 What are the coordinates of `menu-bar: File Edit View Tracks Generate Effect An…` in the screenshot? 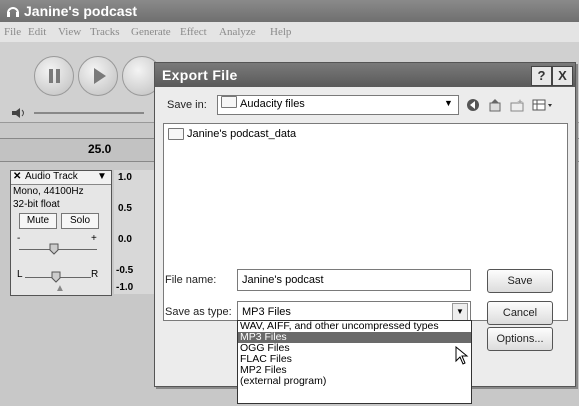 It's located at (289, 32).